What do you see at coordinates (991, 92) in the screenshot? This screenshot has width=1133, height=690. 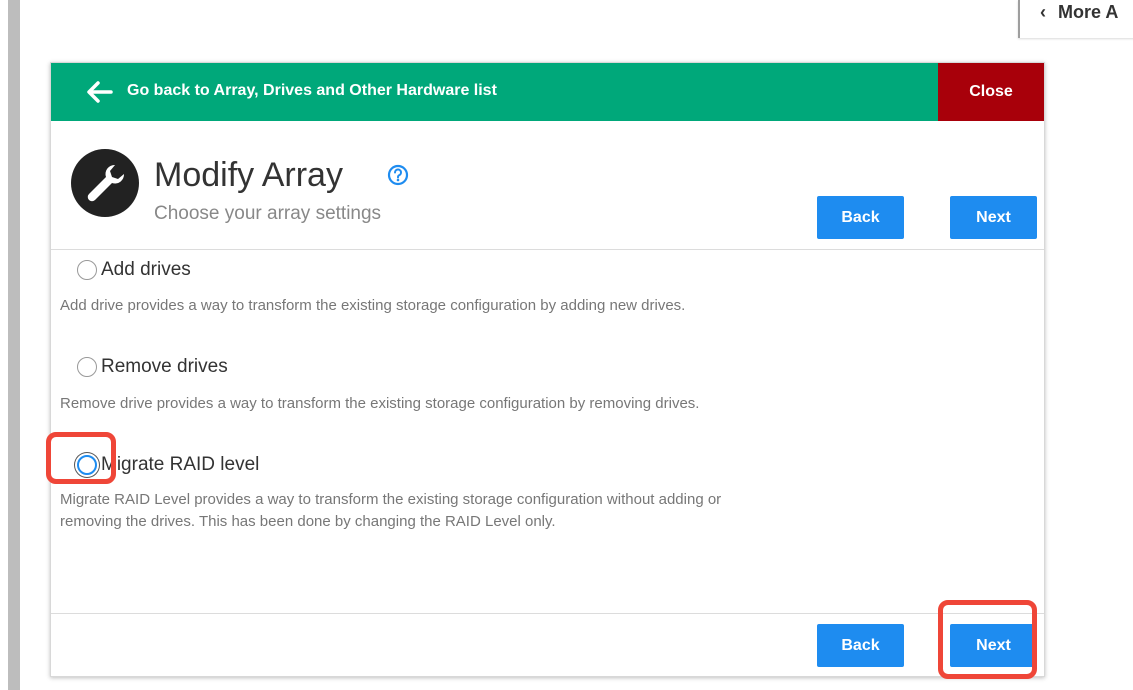 I see `close-button: Close` at bounding box center [991, 92].